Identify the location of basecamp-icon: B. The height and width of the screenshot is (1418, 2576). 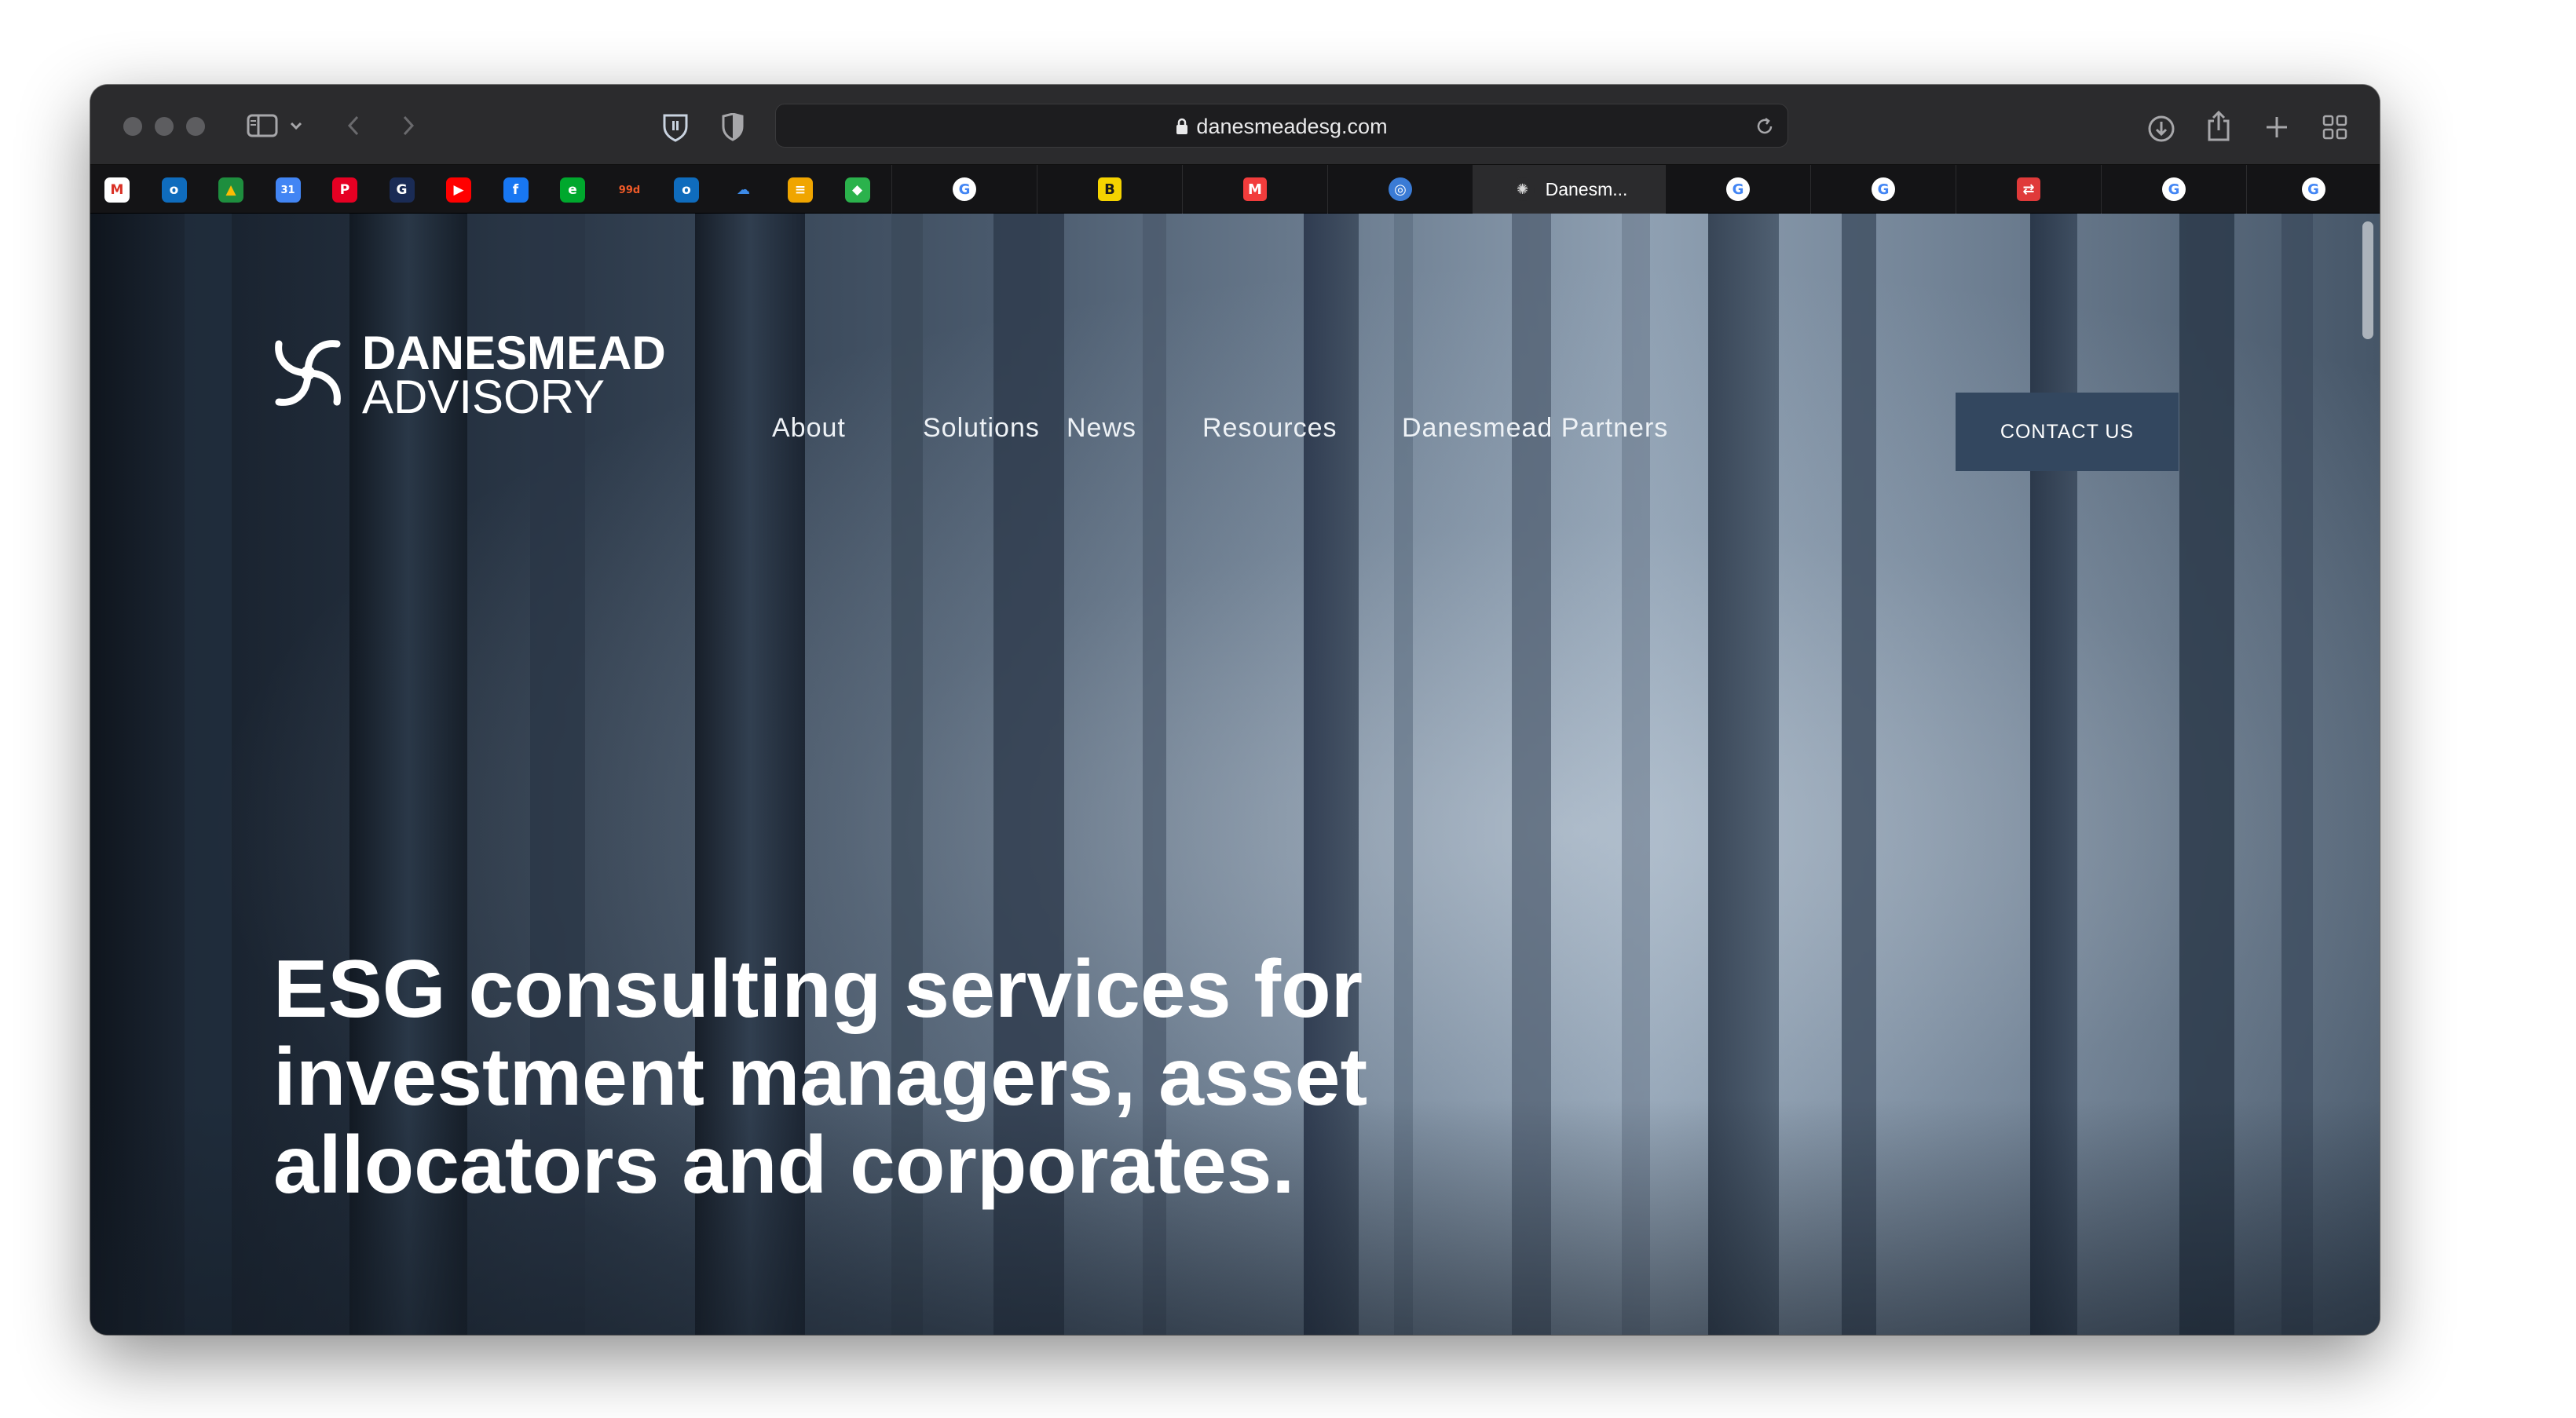
(1110, 189).